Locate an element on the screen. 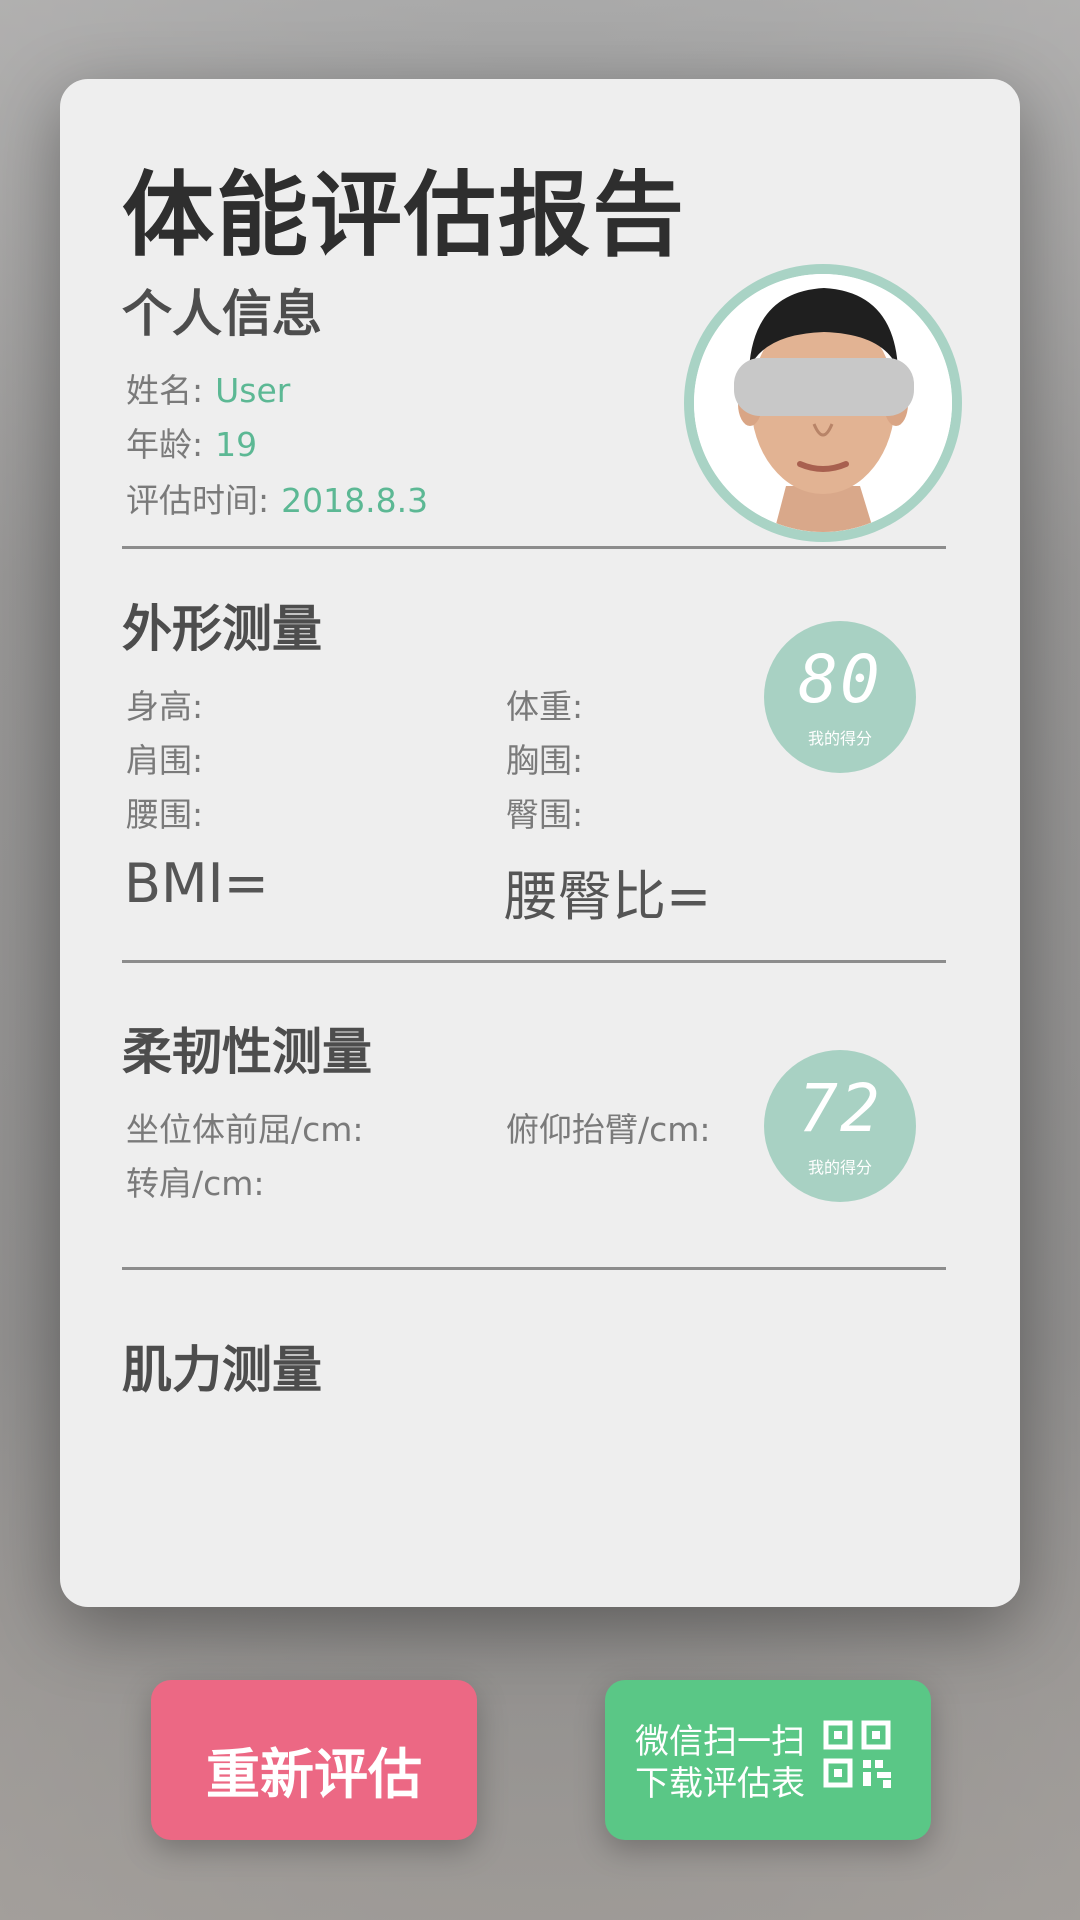 Image resolution: width=1080 pixels, height=1920 pixels. restart-button-label: 重新评估 is located at coordinates (314, 1774).